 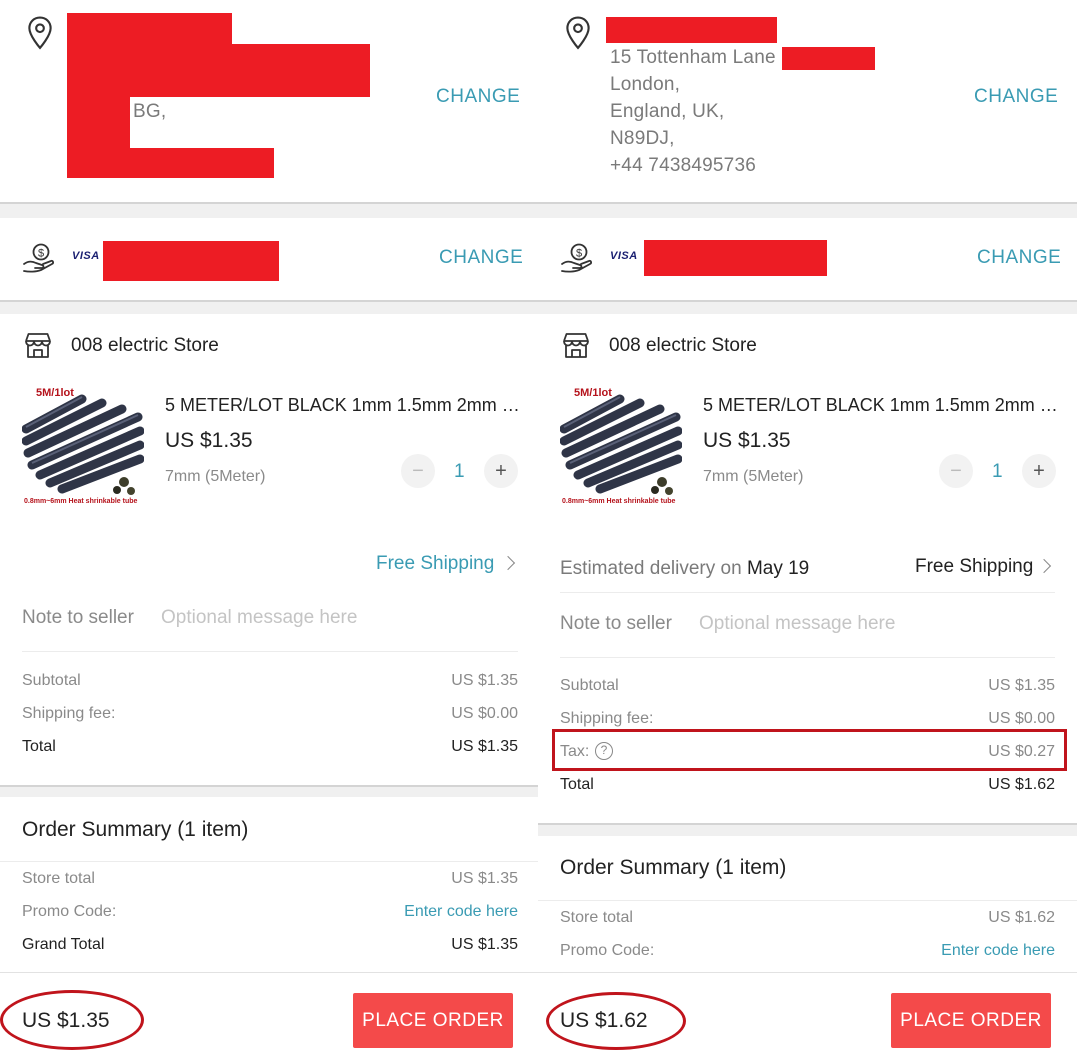 I want to click on total-value: US $1.62, so click(x=1021, y=784).